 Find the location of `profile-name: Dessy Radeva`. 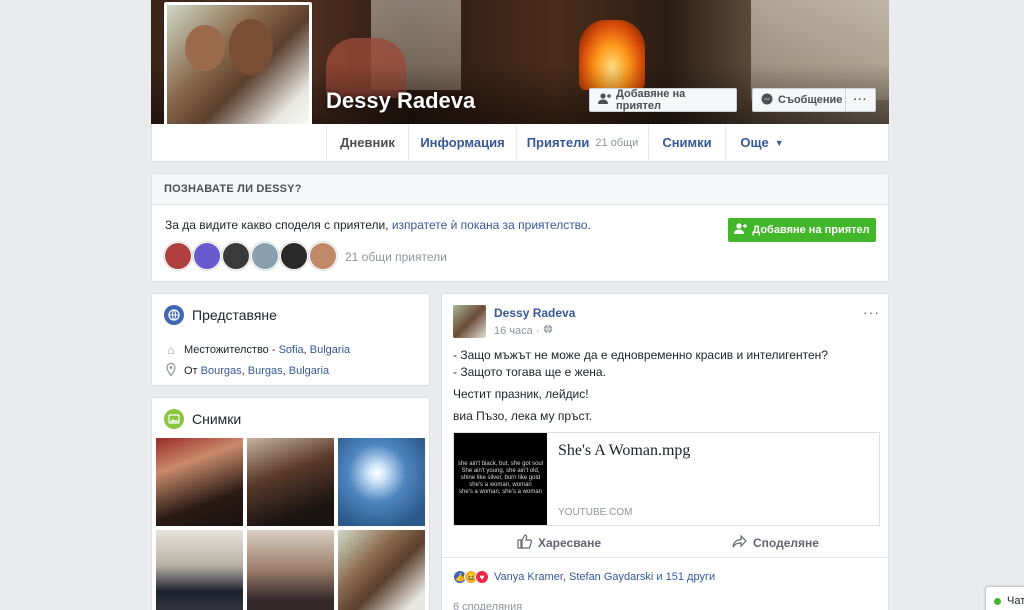

profile-name: Dessy Radeva is located at coordinates (400, 101).